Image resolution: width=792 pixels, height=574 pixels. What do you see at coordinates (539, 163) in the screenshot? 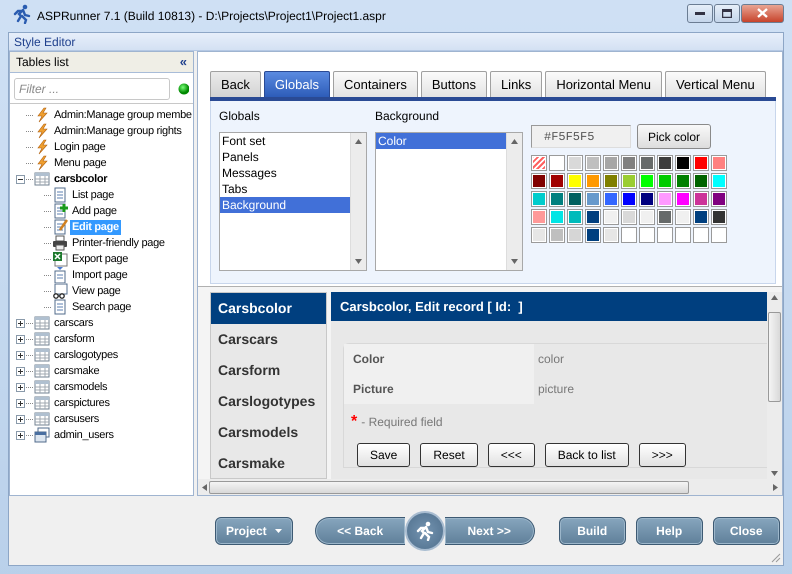
I see `transparent-swatch` at bounding box center [539, 163].